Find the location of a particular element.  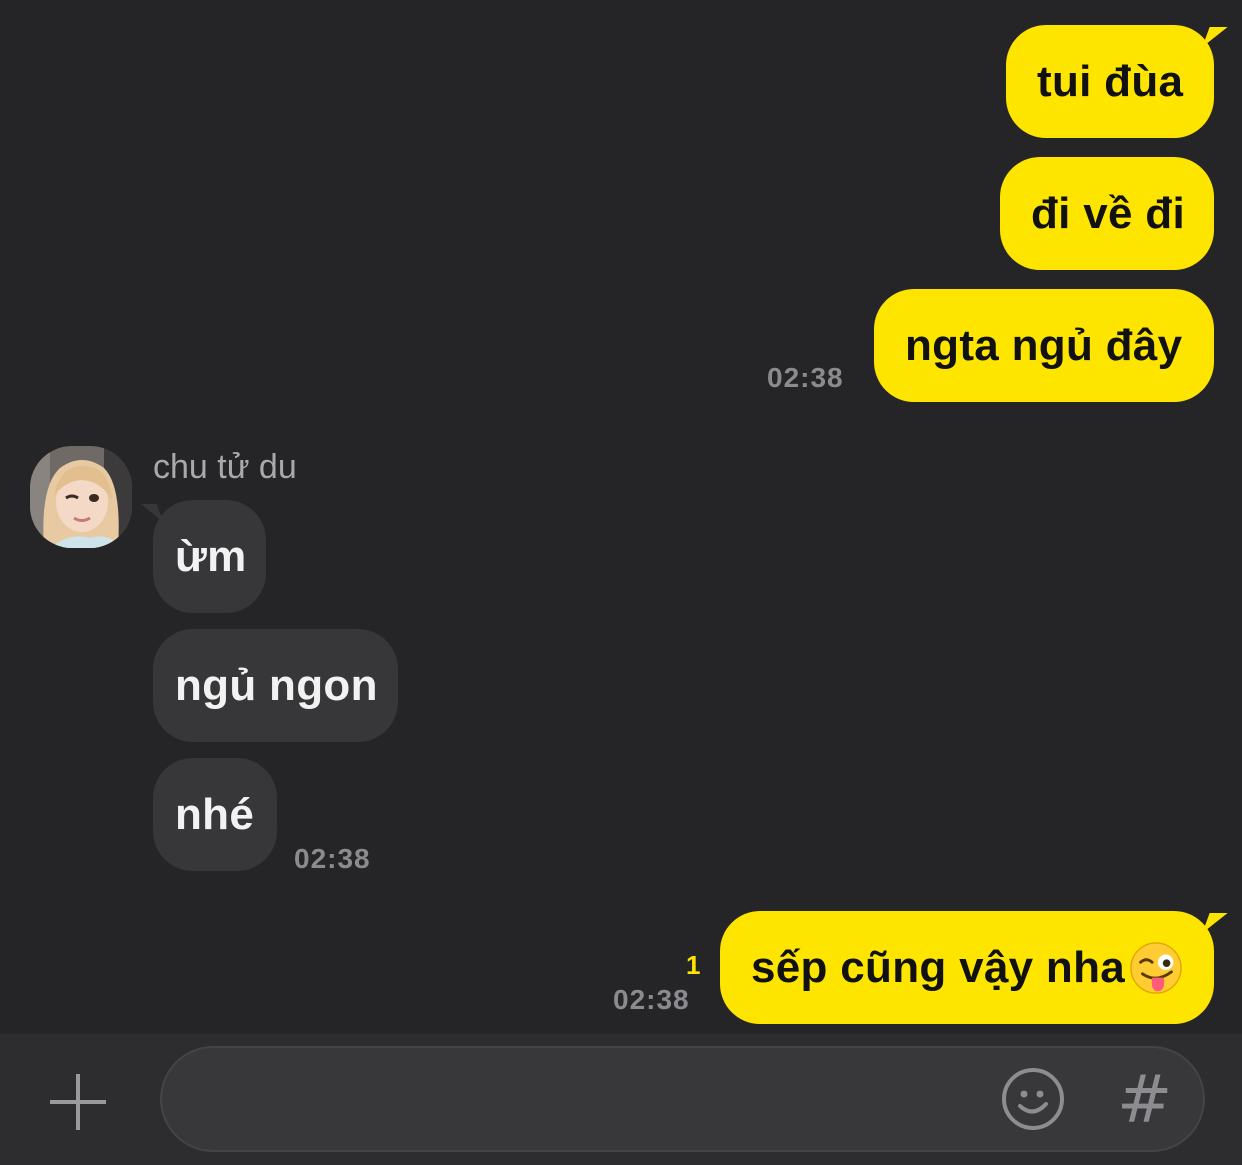

received-message: nhé is located at coordinates (215, 814).